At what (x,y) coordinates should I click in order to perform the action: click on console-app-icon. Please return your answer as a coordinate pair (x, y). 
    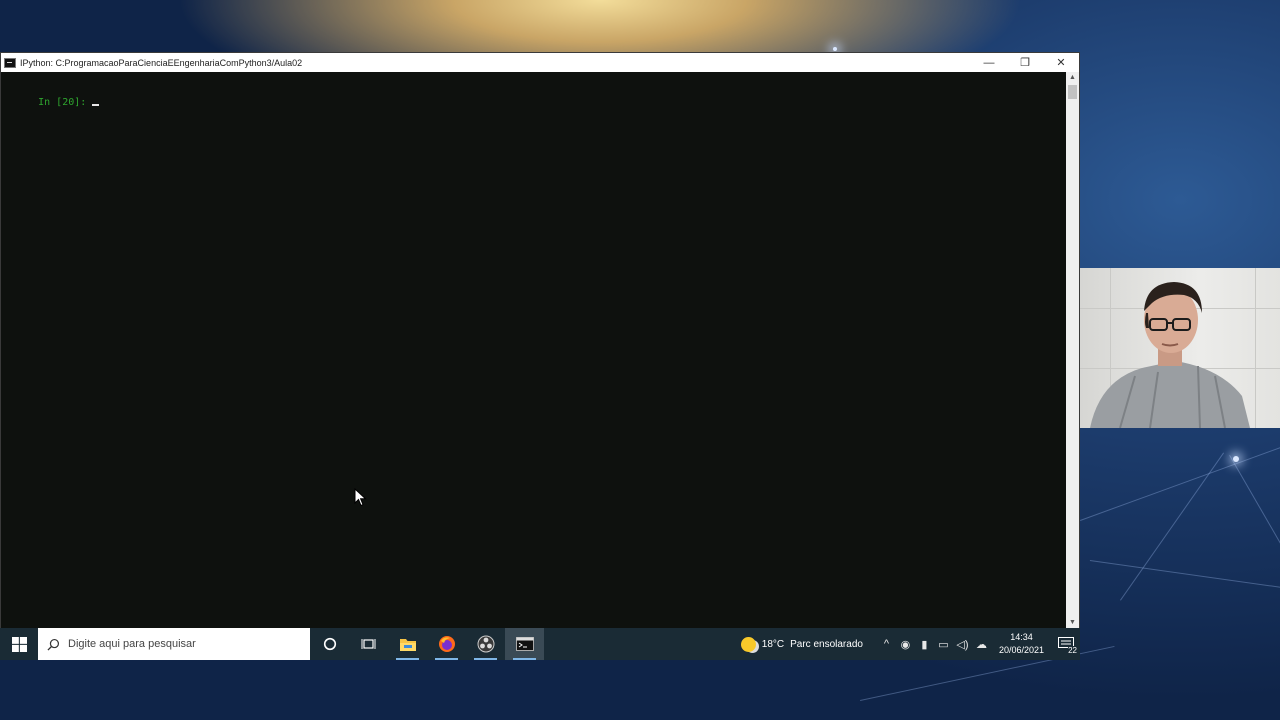
    Looking at the image, I should click on (10, 62).